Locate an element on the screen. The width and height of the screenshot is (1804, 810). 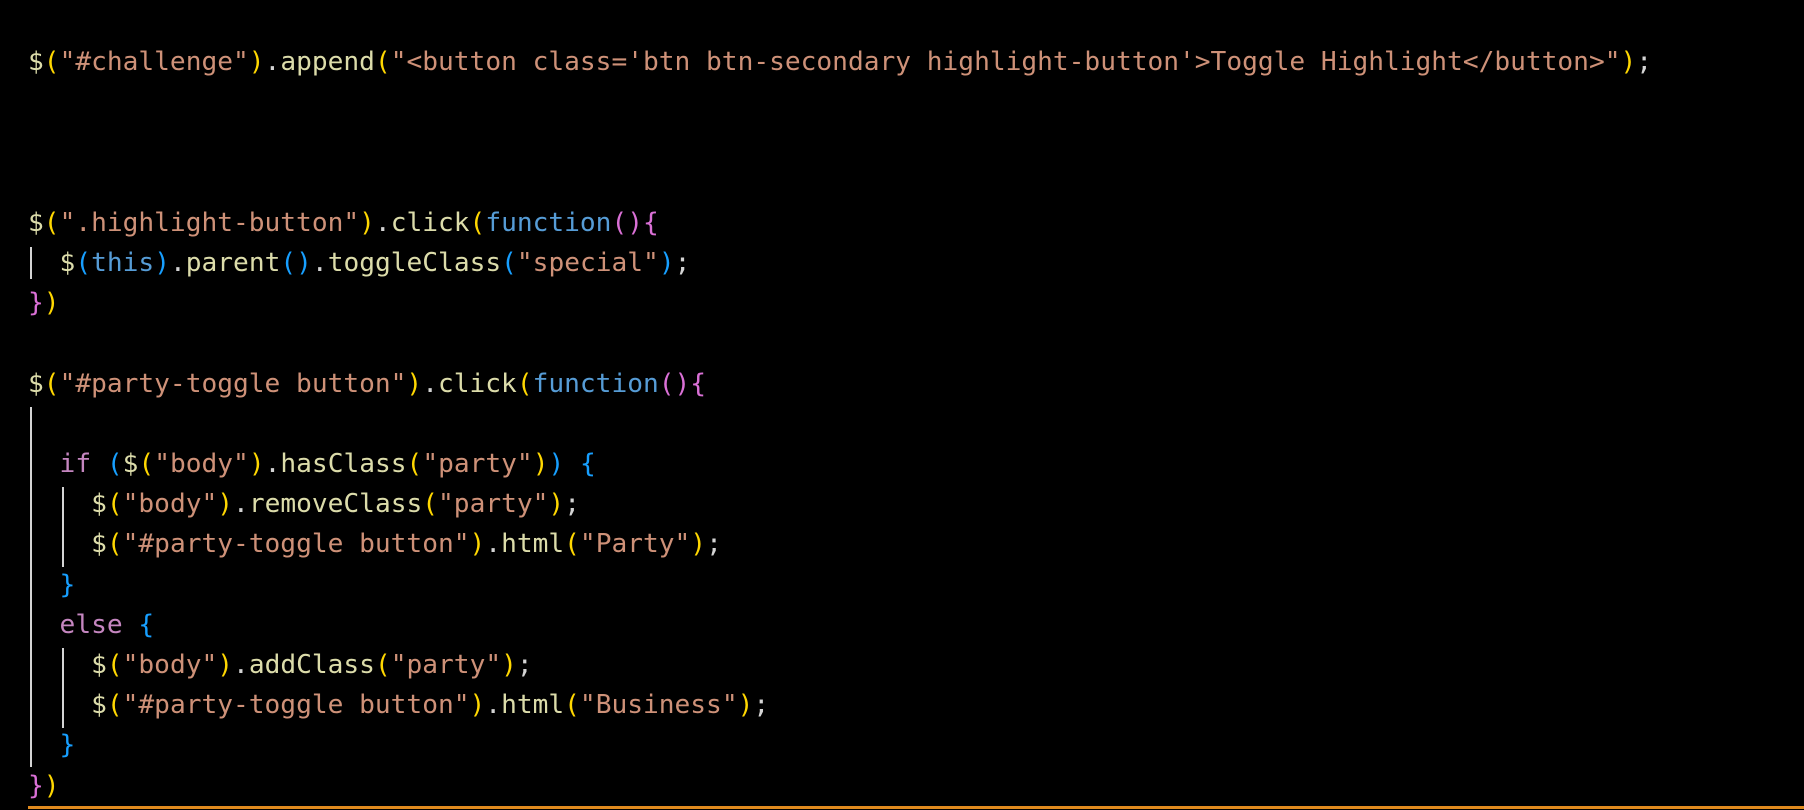
code-line: if ($("body").hasClass("party")) { is located at coordinates (312, 464).